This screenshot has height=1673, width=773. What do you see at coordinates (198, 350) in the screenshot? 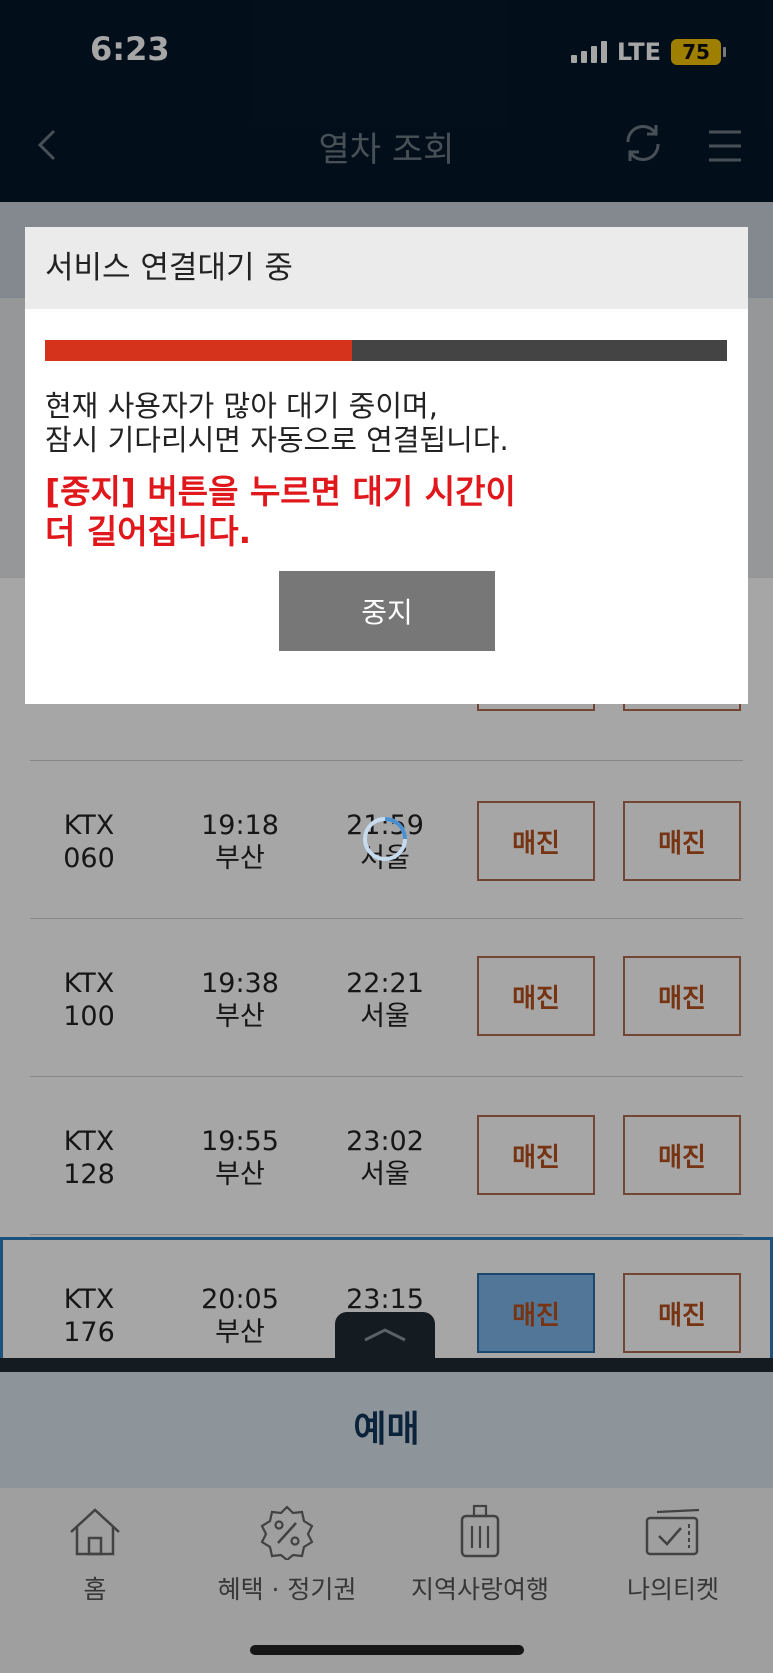
I see `progress-fill` at bounding box center [198, 350].